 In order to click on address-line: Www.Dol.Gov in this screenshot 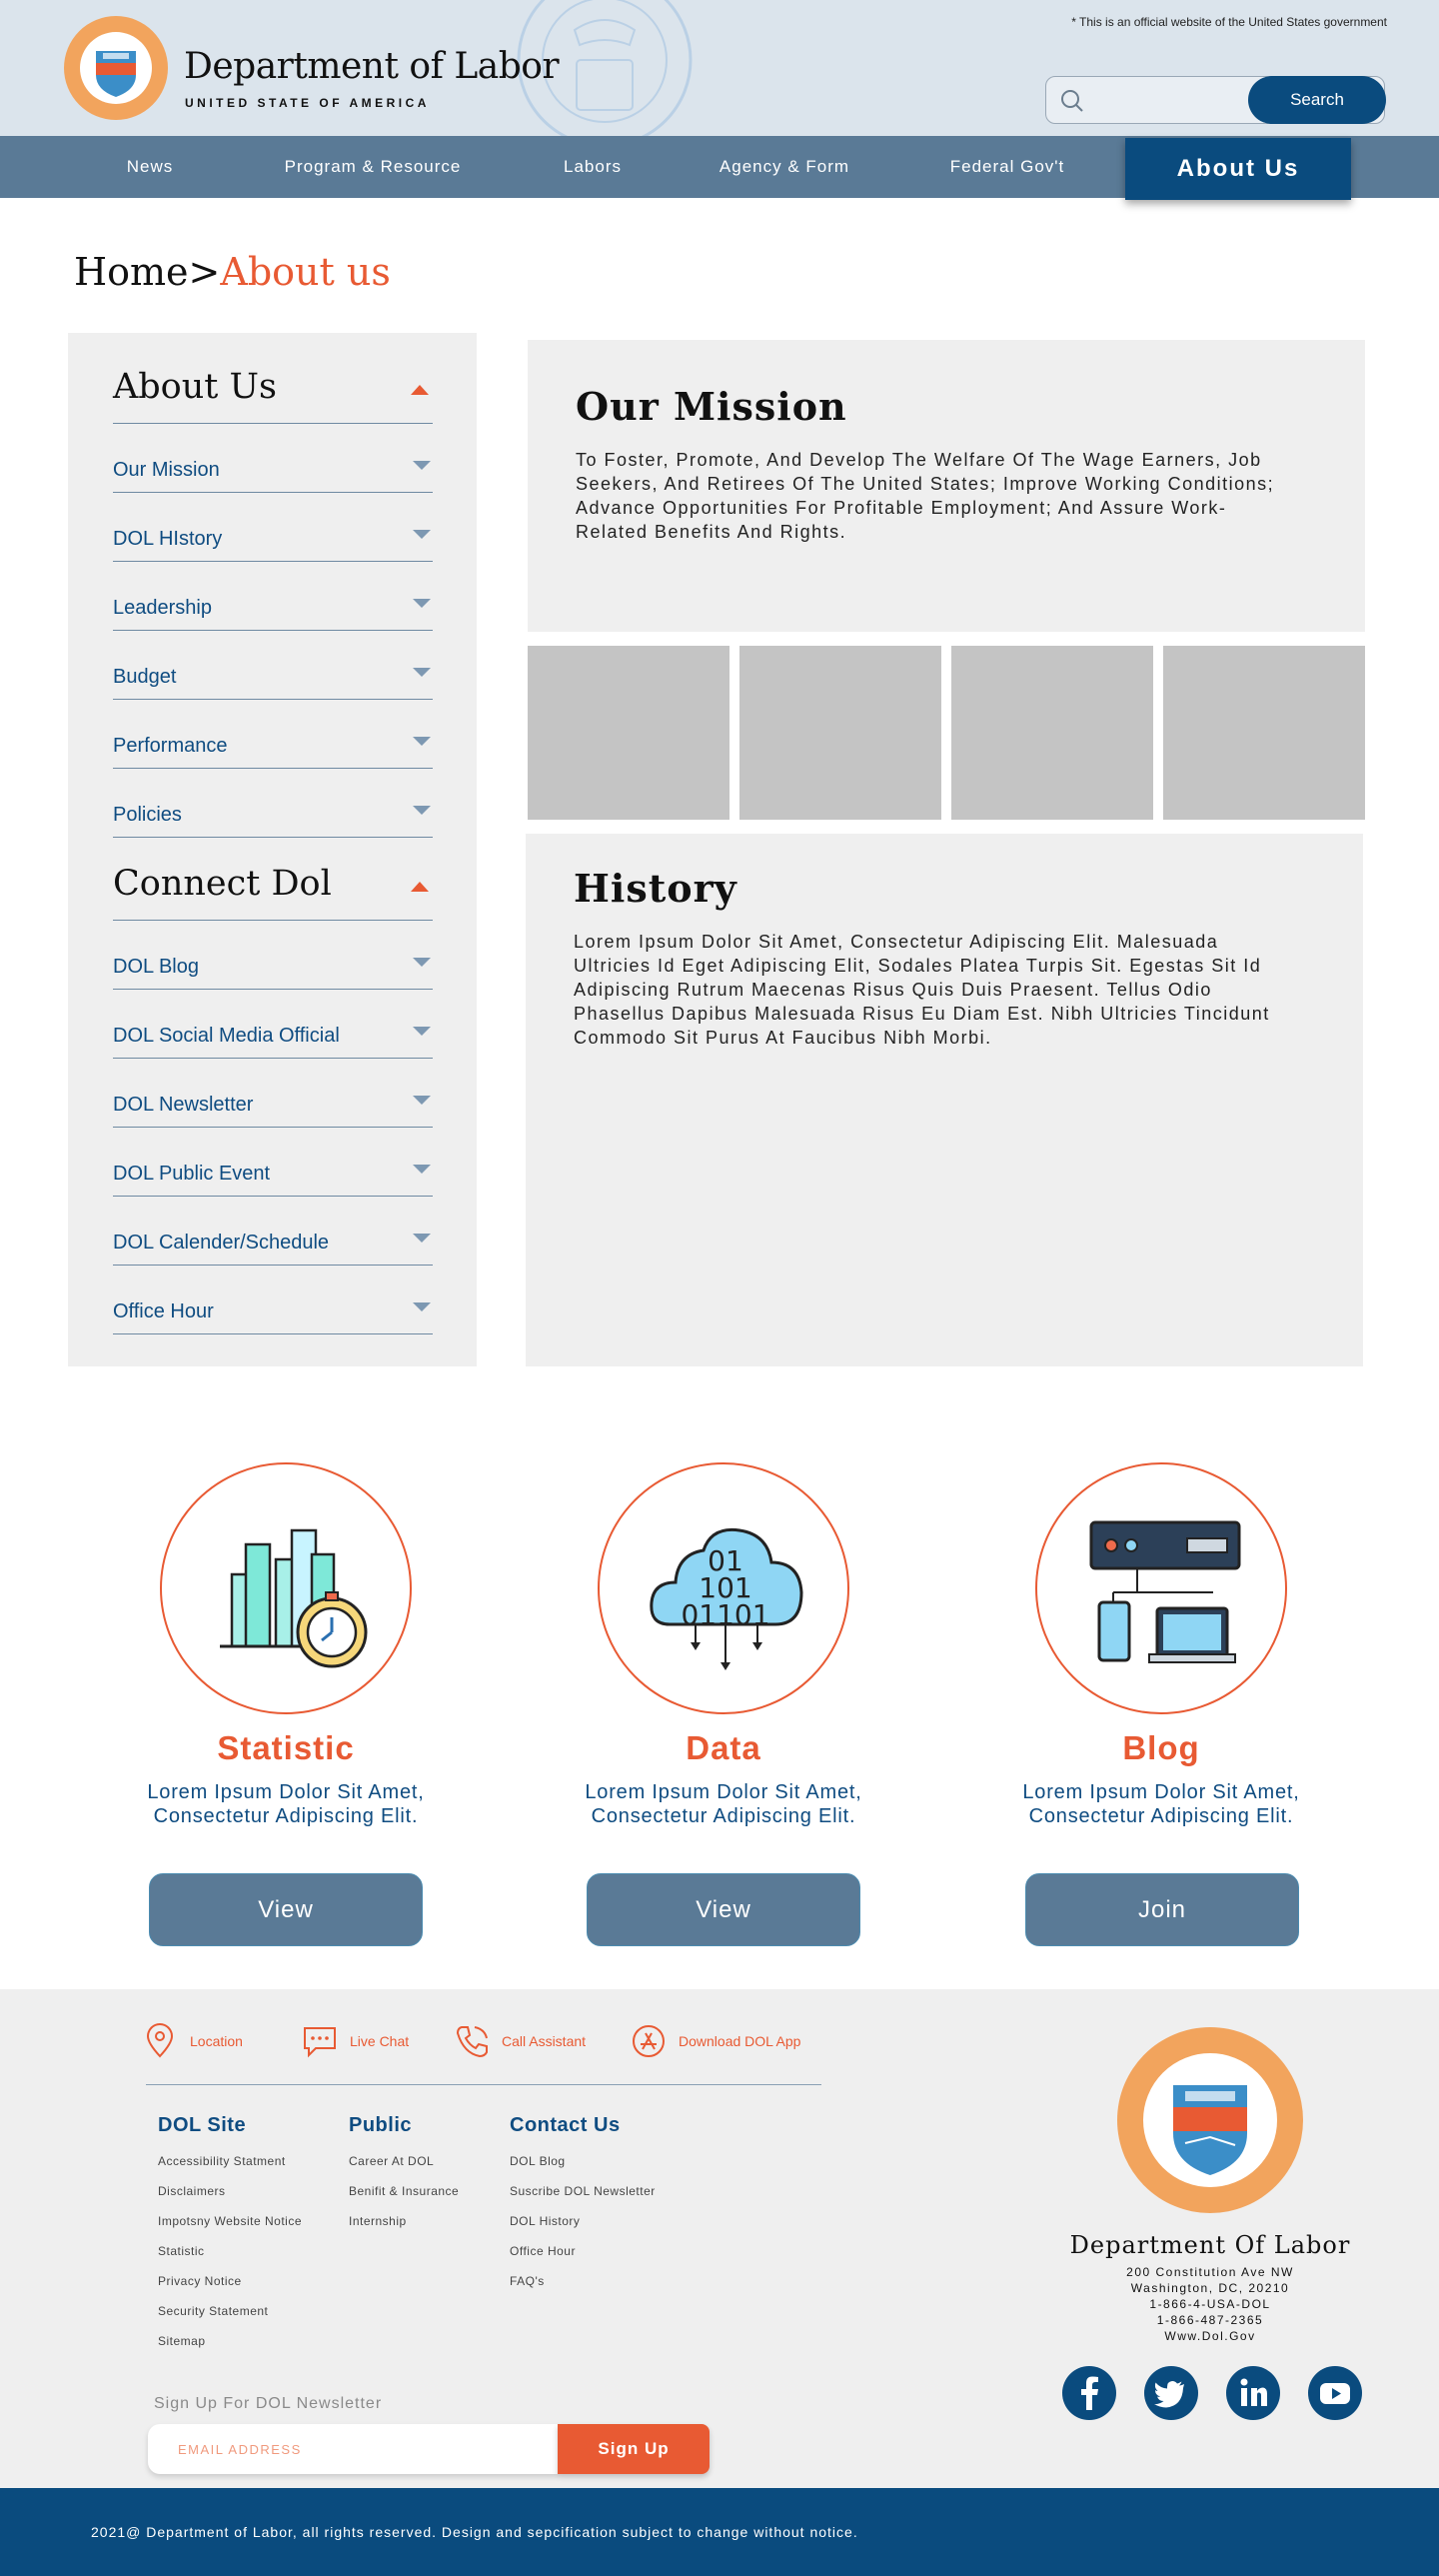, I will do `click(1210, 2336)`.